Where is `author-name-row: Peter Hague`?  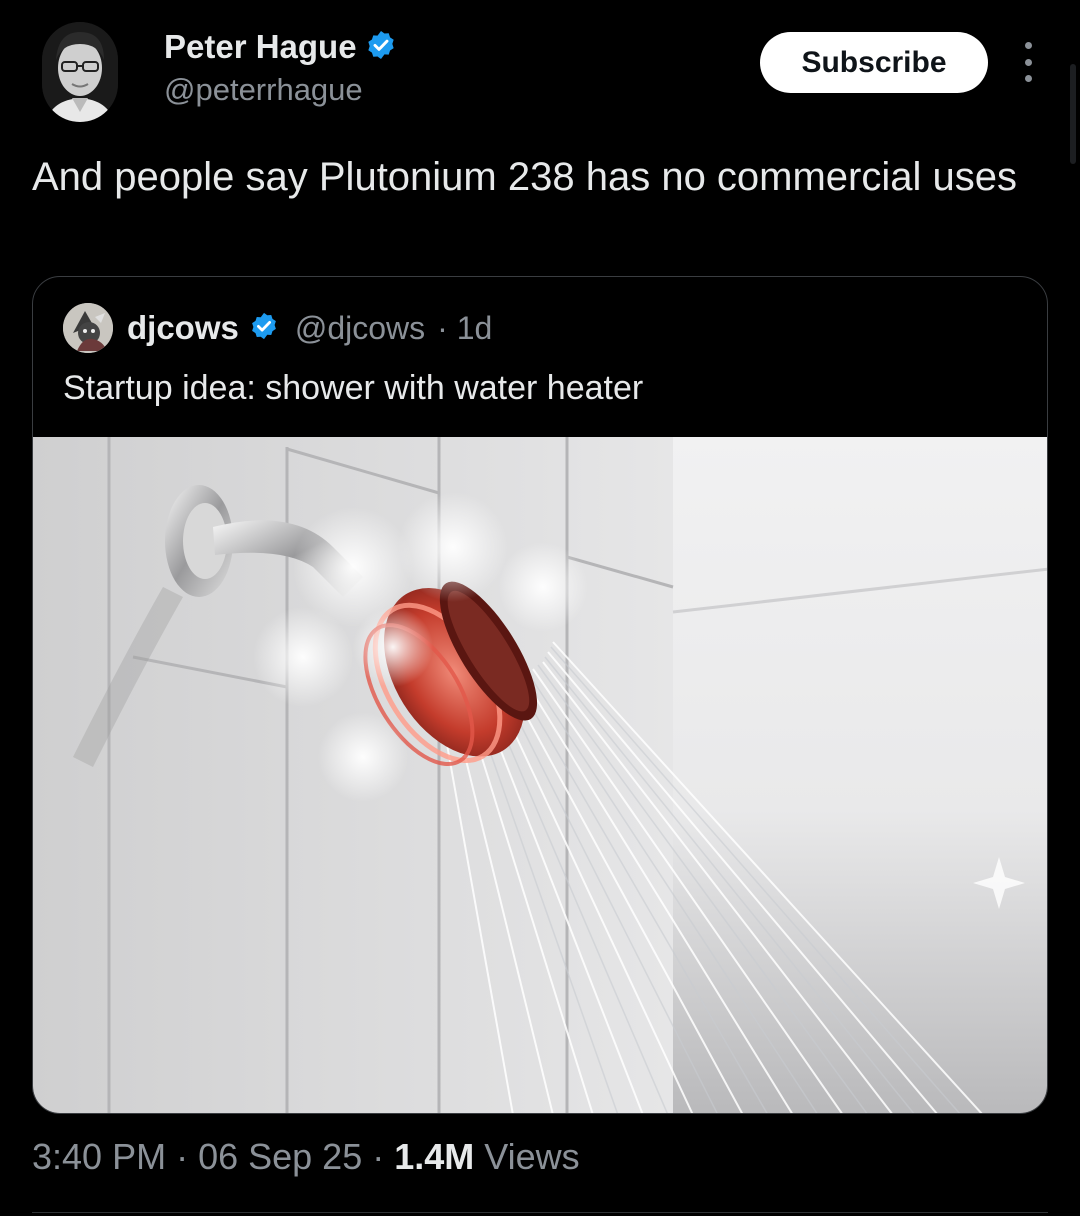
author-name-row: Peter Hague is located at coordinates (280, 47).